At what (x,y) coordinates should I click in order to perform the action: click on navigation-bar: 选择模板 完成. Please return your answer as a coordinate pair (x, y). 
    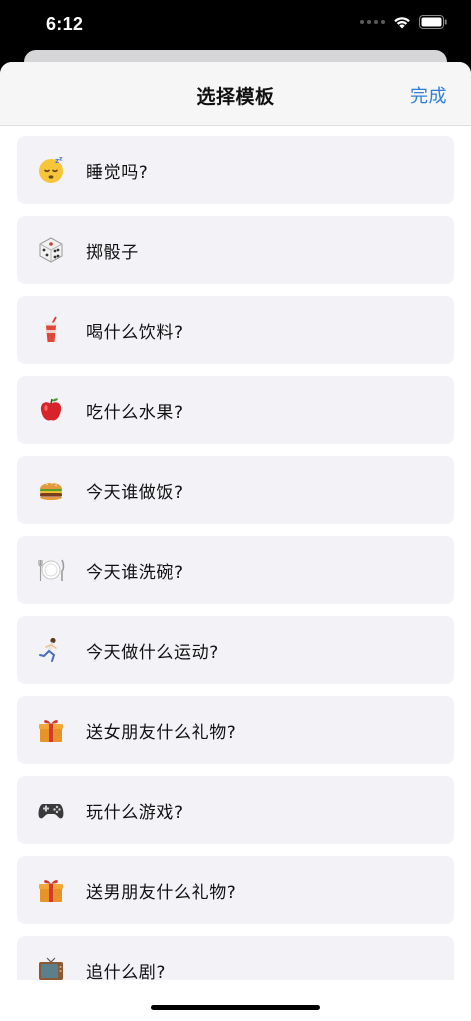
    Looking at the image, I should click on (235, 94).